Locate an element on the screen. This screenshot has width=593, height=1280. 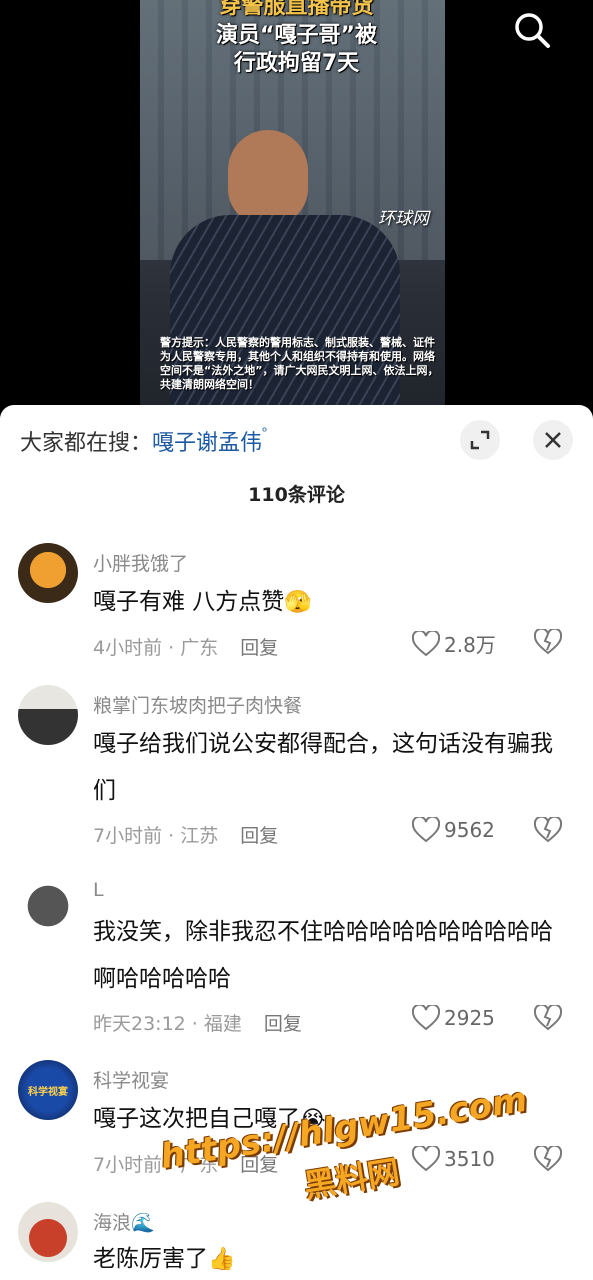
hot-search-term: 嘎子谢孟伟 is located at coordinates (207, 443).